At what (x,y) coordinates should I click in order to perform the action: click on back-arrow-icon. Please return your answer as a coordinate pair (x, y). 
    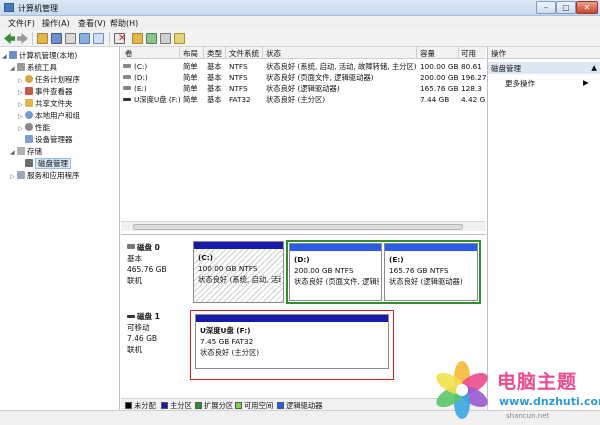
    Looking at the image, I should click on (9, 38).